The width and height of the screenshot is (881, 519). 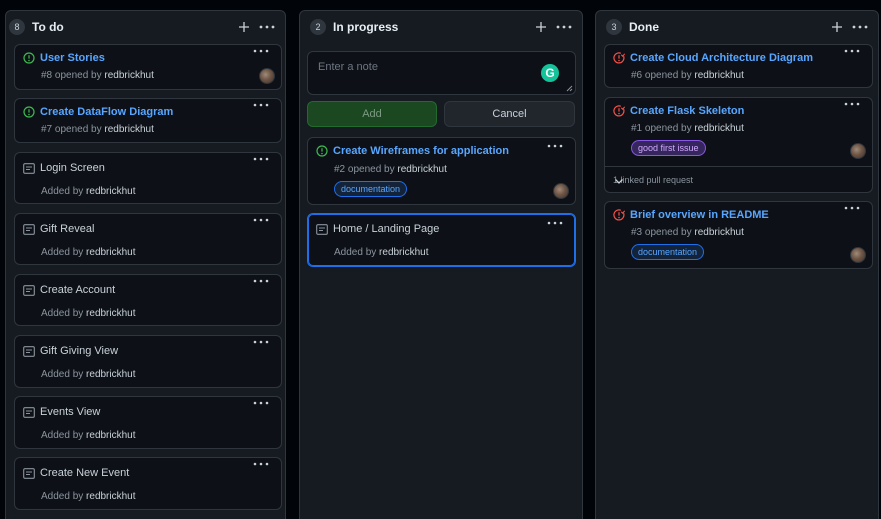 I want to click on add-note-button: Add, so click(x=372, y=114).